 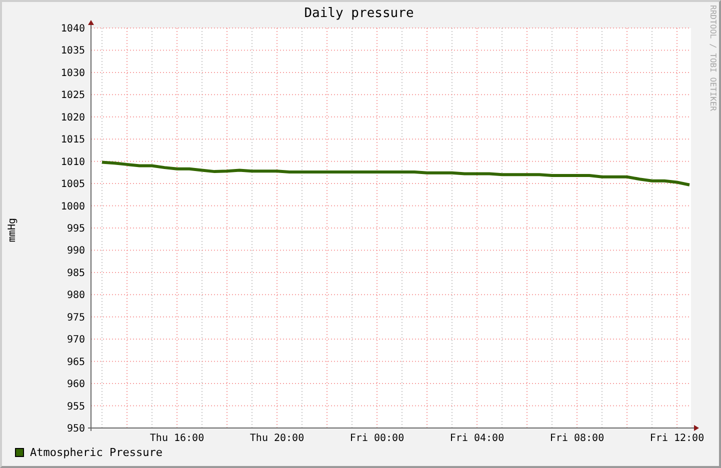 I want to click on credit-text: RRDTOOL / TOBI OETIKER, so click(x=712, y=59).